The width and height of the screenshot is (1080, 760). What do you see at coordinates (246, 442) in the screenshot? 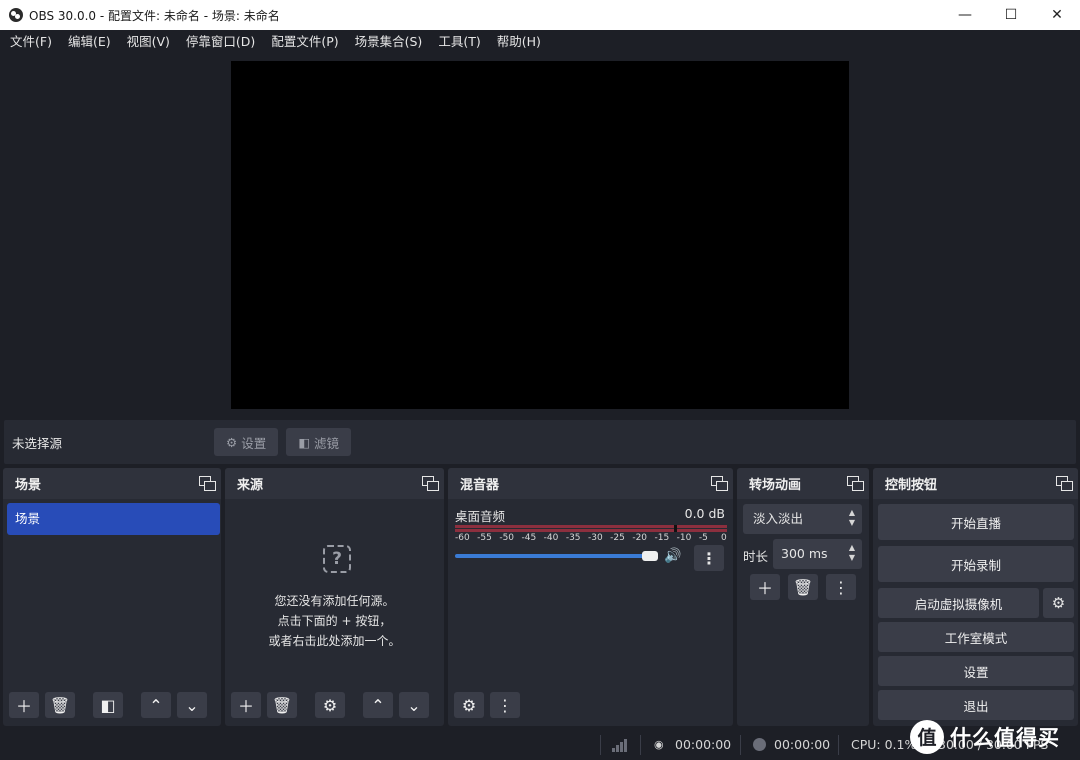
I see `source-settings-button: ⚙ 设置` at bounding box center [246, 442].